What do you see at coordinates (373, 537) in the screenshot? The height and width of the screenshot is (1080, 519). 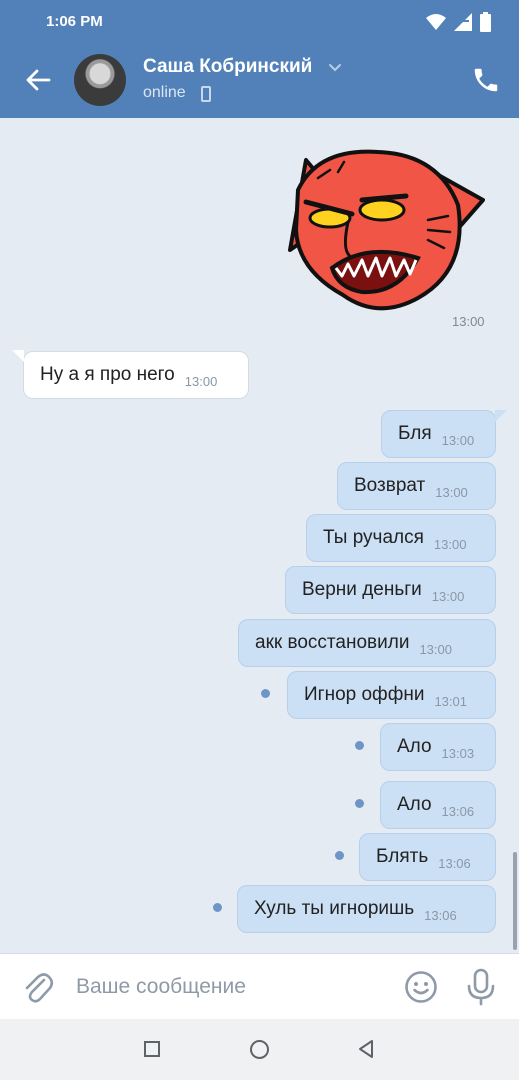 I see `message-text: Ты ручался` at bounding box center [373, 537].